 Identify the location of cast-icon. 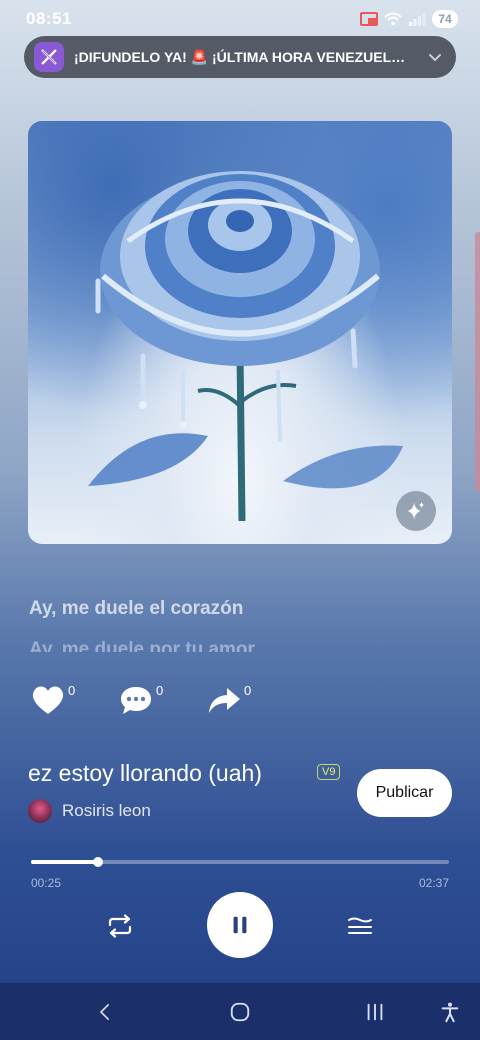
(369, 19).